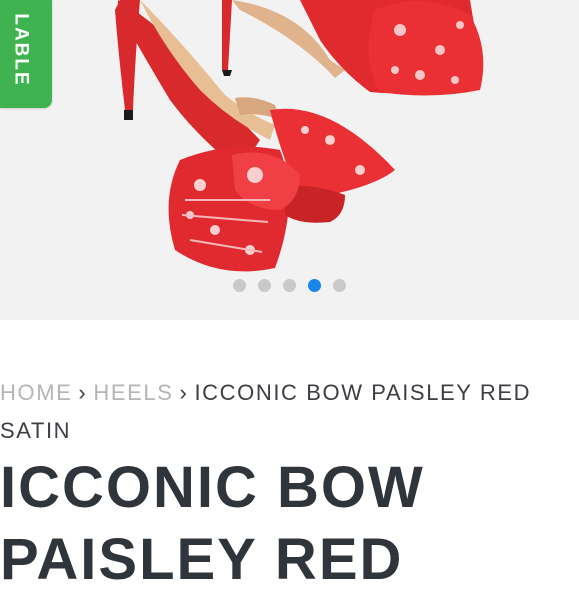 The image size is (579, 596). Describe the element at coordinates (363, 392) in the screenshot. I see `breadcrumb-current: ICCONIC BOW PAISLEY RED` at that location.